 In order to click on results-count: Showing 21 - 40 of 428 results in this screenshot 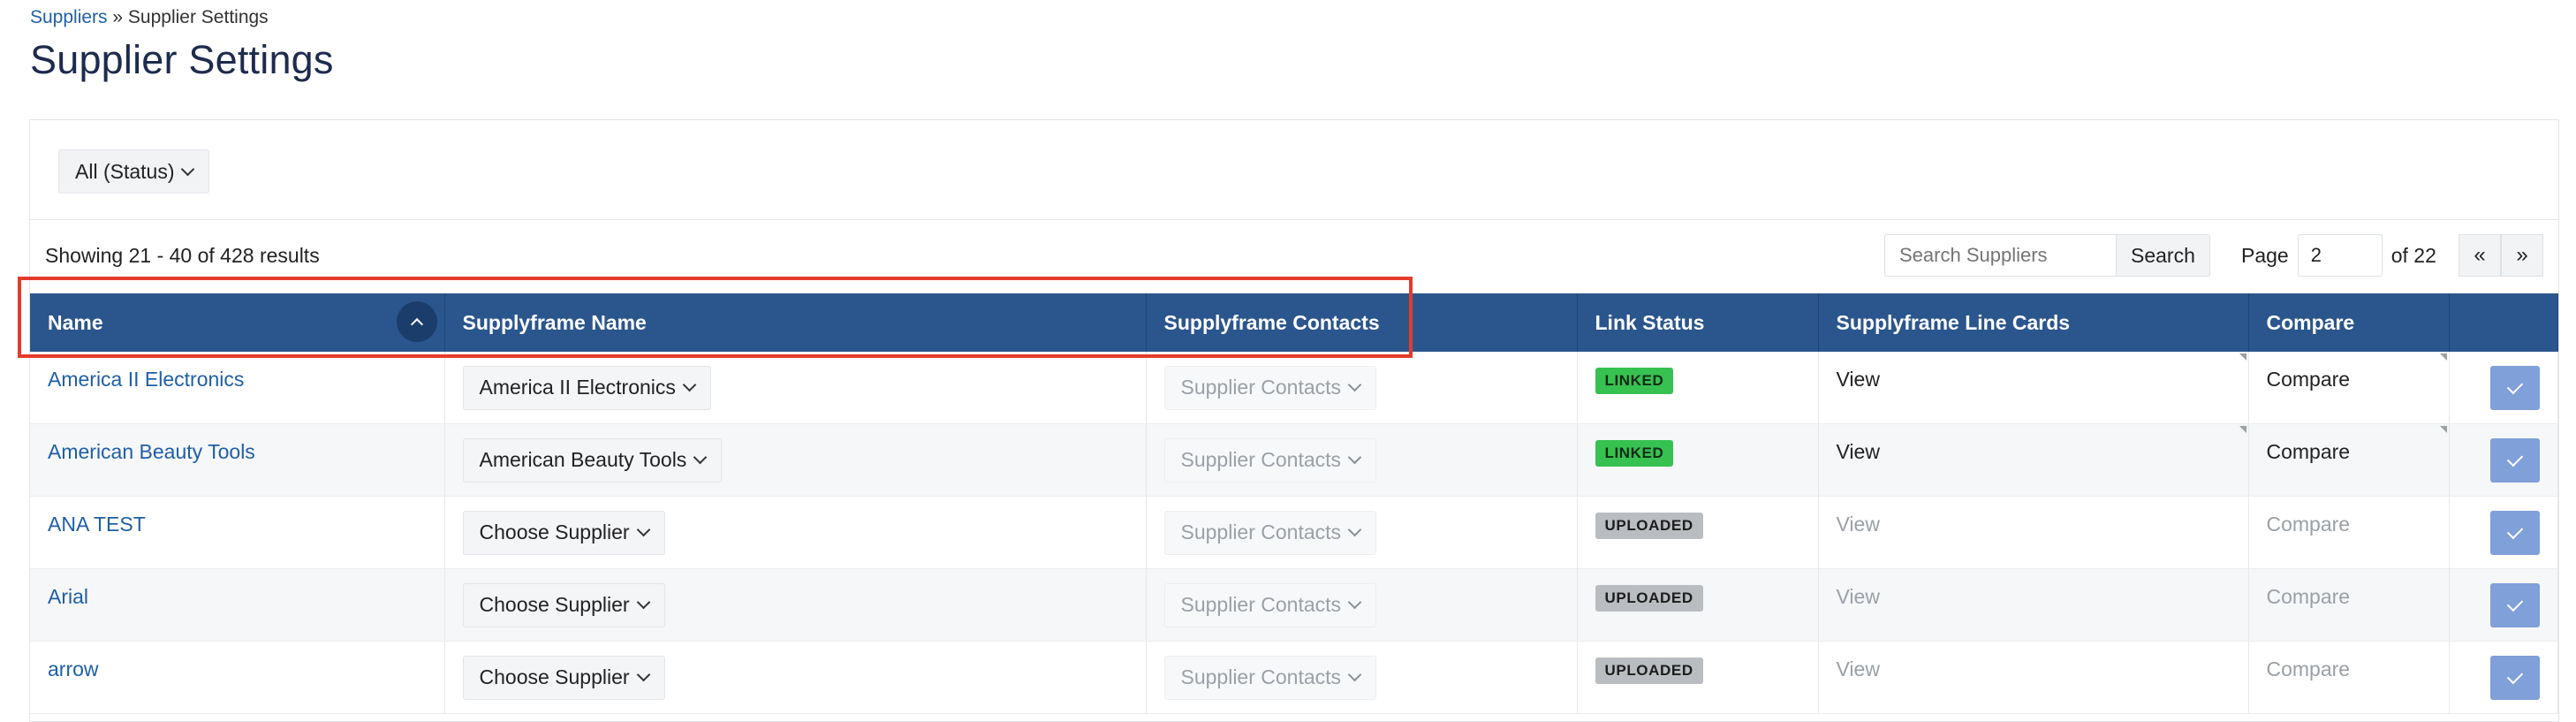, I will do `click(183, 255)`.